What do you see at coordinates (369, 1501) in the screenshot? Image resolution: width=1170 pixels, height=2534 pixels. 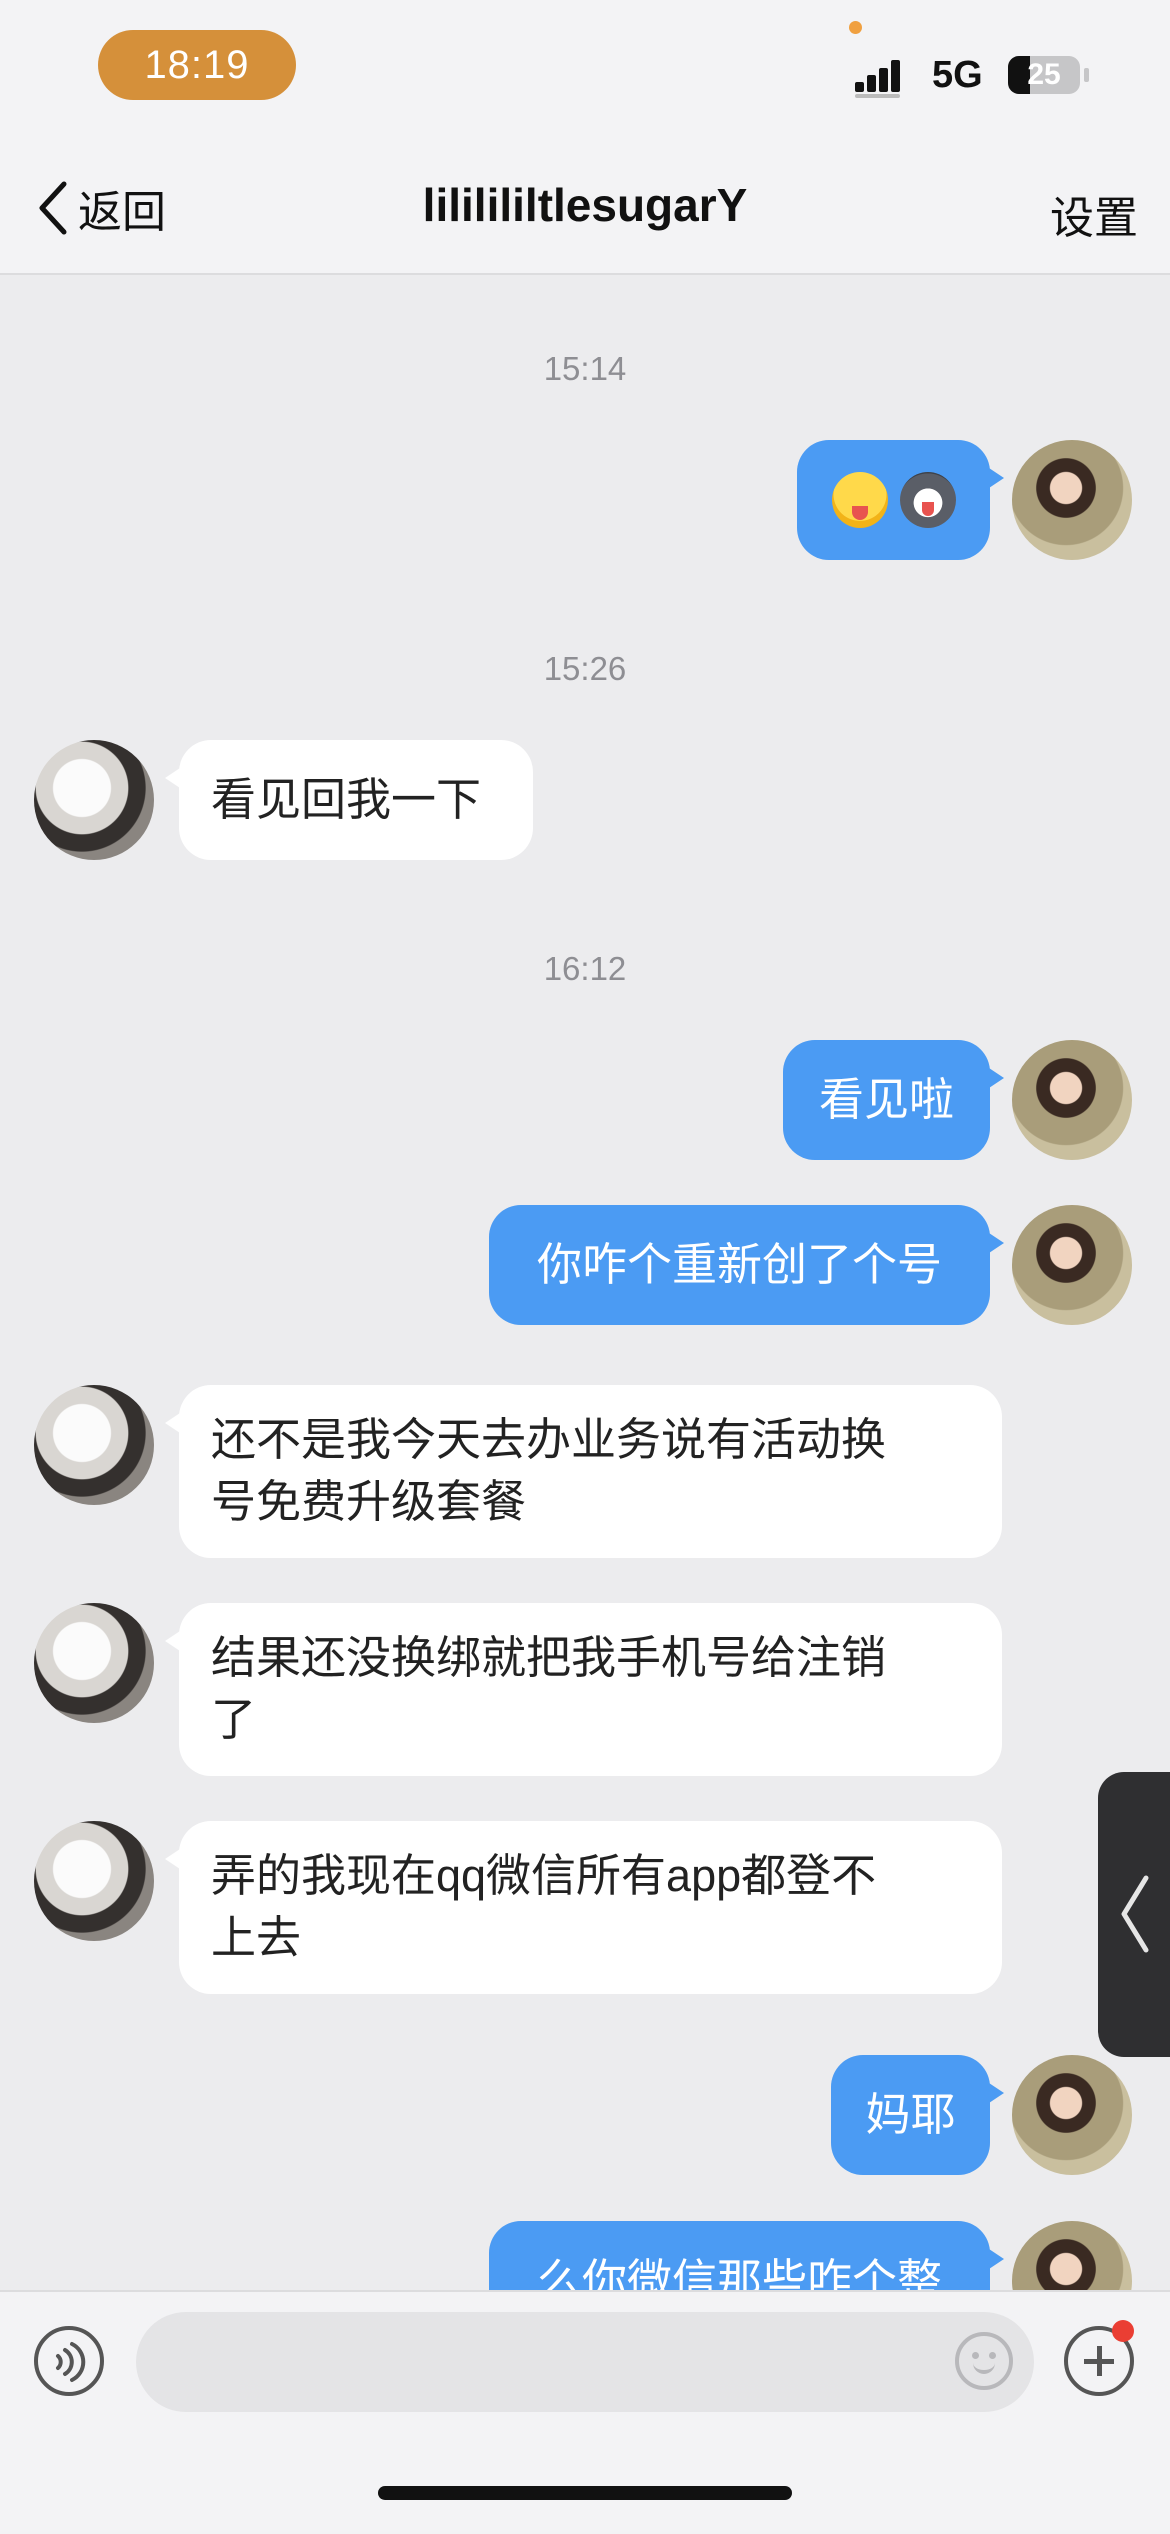 I see `message-line: 号免费升级套餐` at bounding box center [369, 1501].